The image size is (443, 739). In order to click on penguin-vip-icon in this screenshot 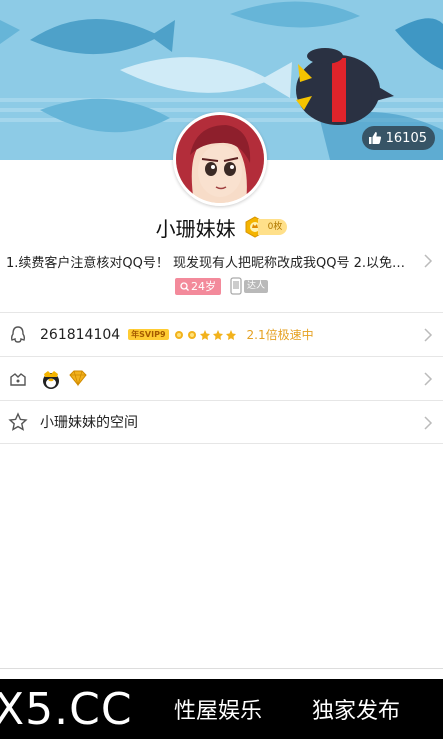, I will do `click(51, 379)`.